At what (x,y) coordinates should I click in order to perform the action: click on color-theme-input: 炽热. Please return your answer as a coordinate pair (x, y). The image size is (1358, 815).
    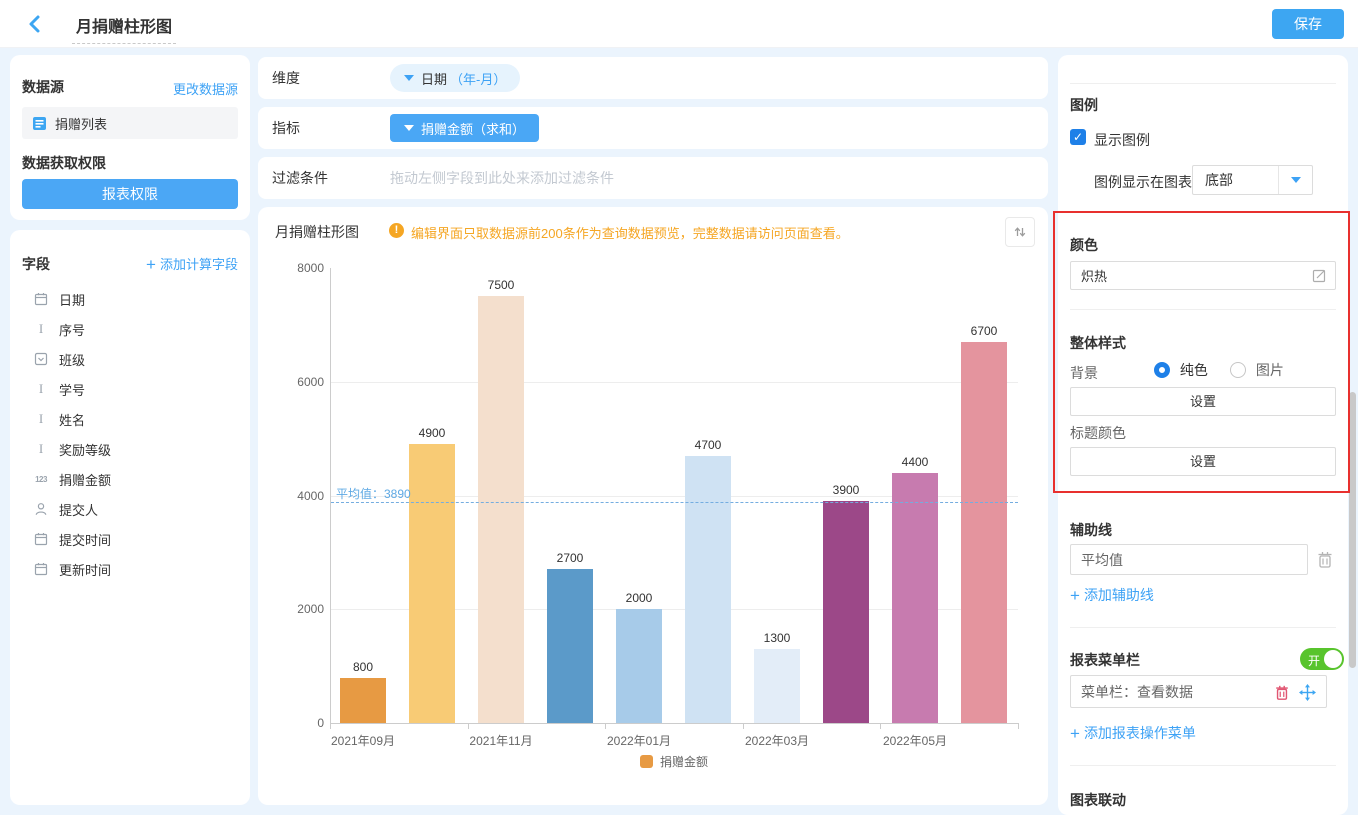
    Looking at the image, I should click on (1203, 275).